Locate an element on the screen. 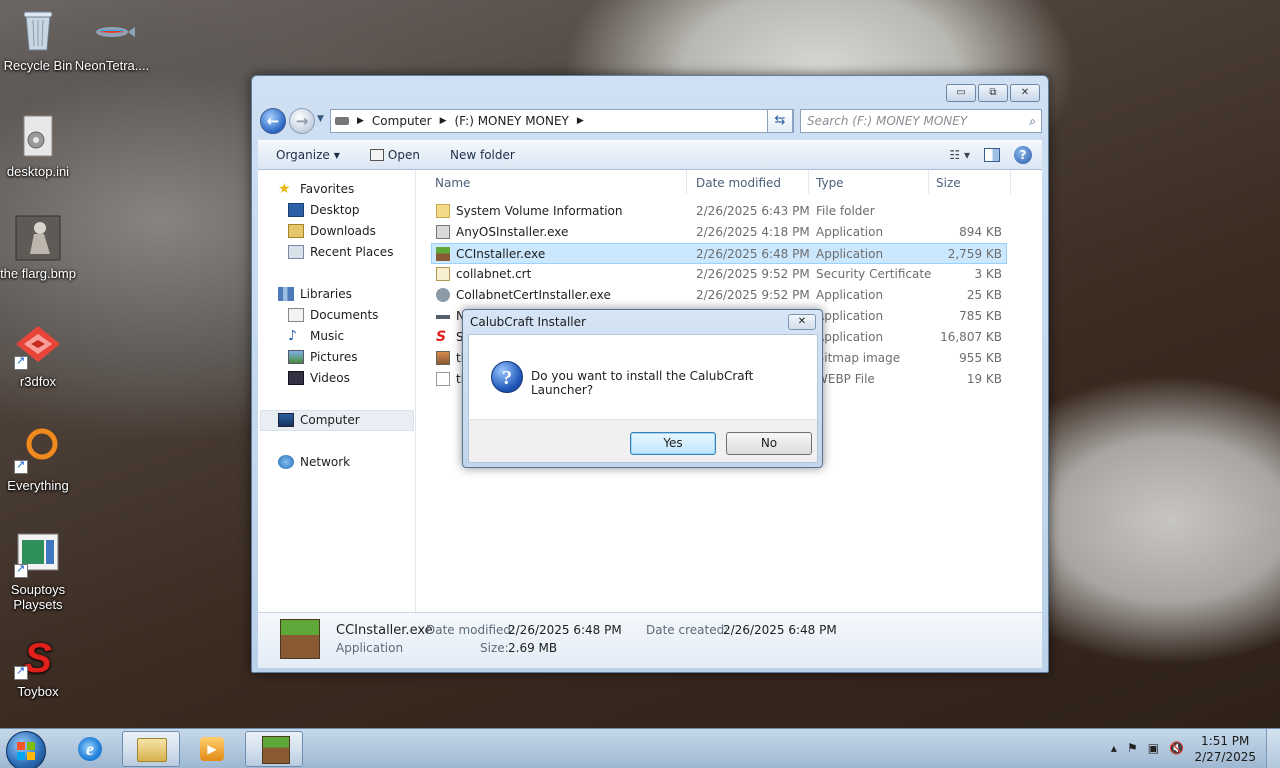 This screenshot has height=768, width=1280. grass-block-icon is located at coordinates (276, 750).